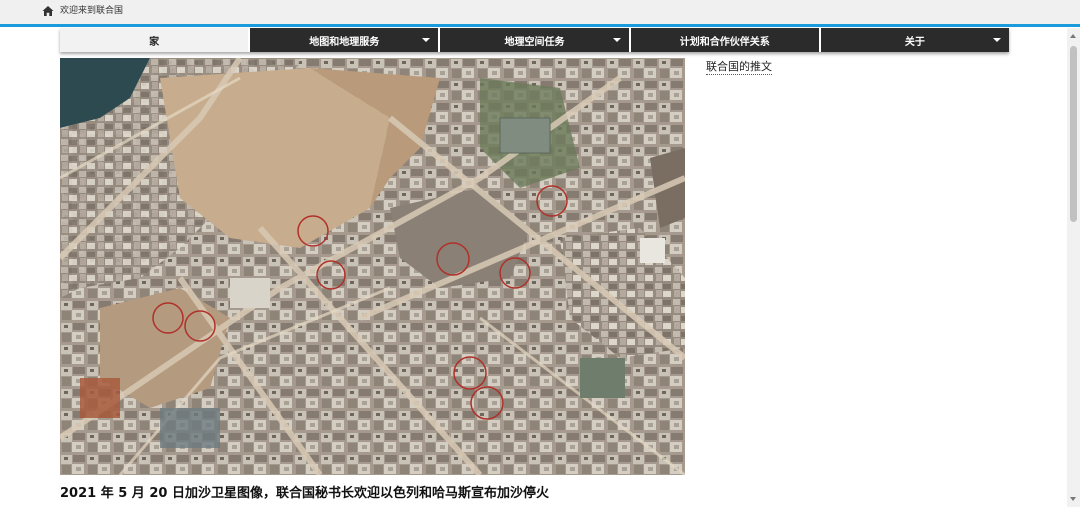  I want to click on top-bar: 欢迎来到联合国, so click(540, 13).